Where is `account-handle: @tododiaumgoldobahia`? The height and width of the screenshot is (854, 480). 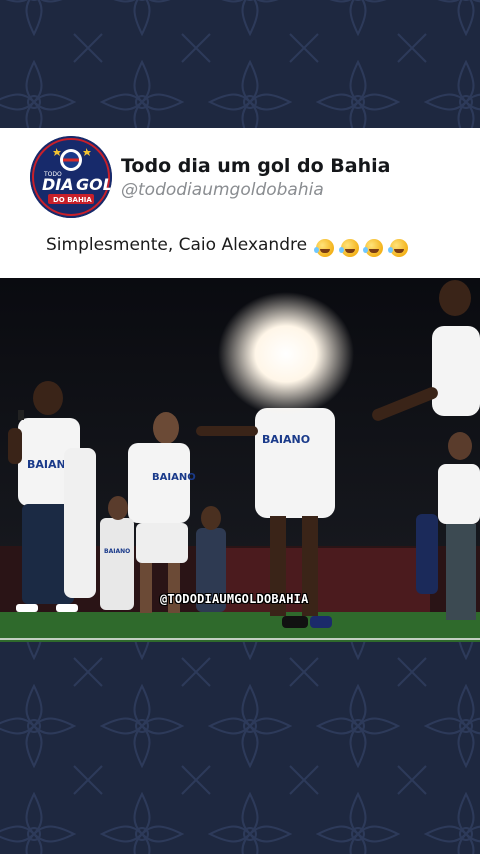 account-handle: @tododiaumgoldobahia is located at coordinates (222, 190).